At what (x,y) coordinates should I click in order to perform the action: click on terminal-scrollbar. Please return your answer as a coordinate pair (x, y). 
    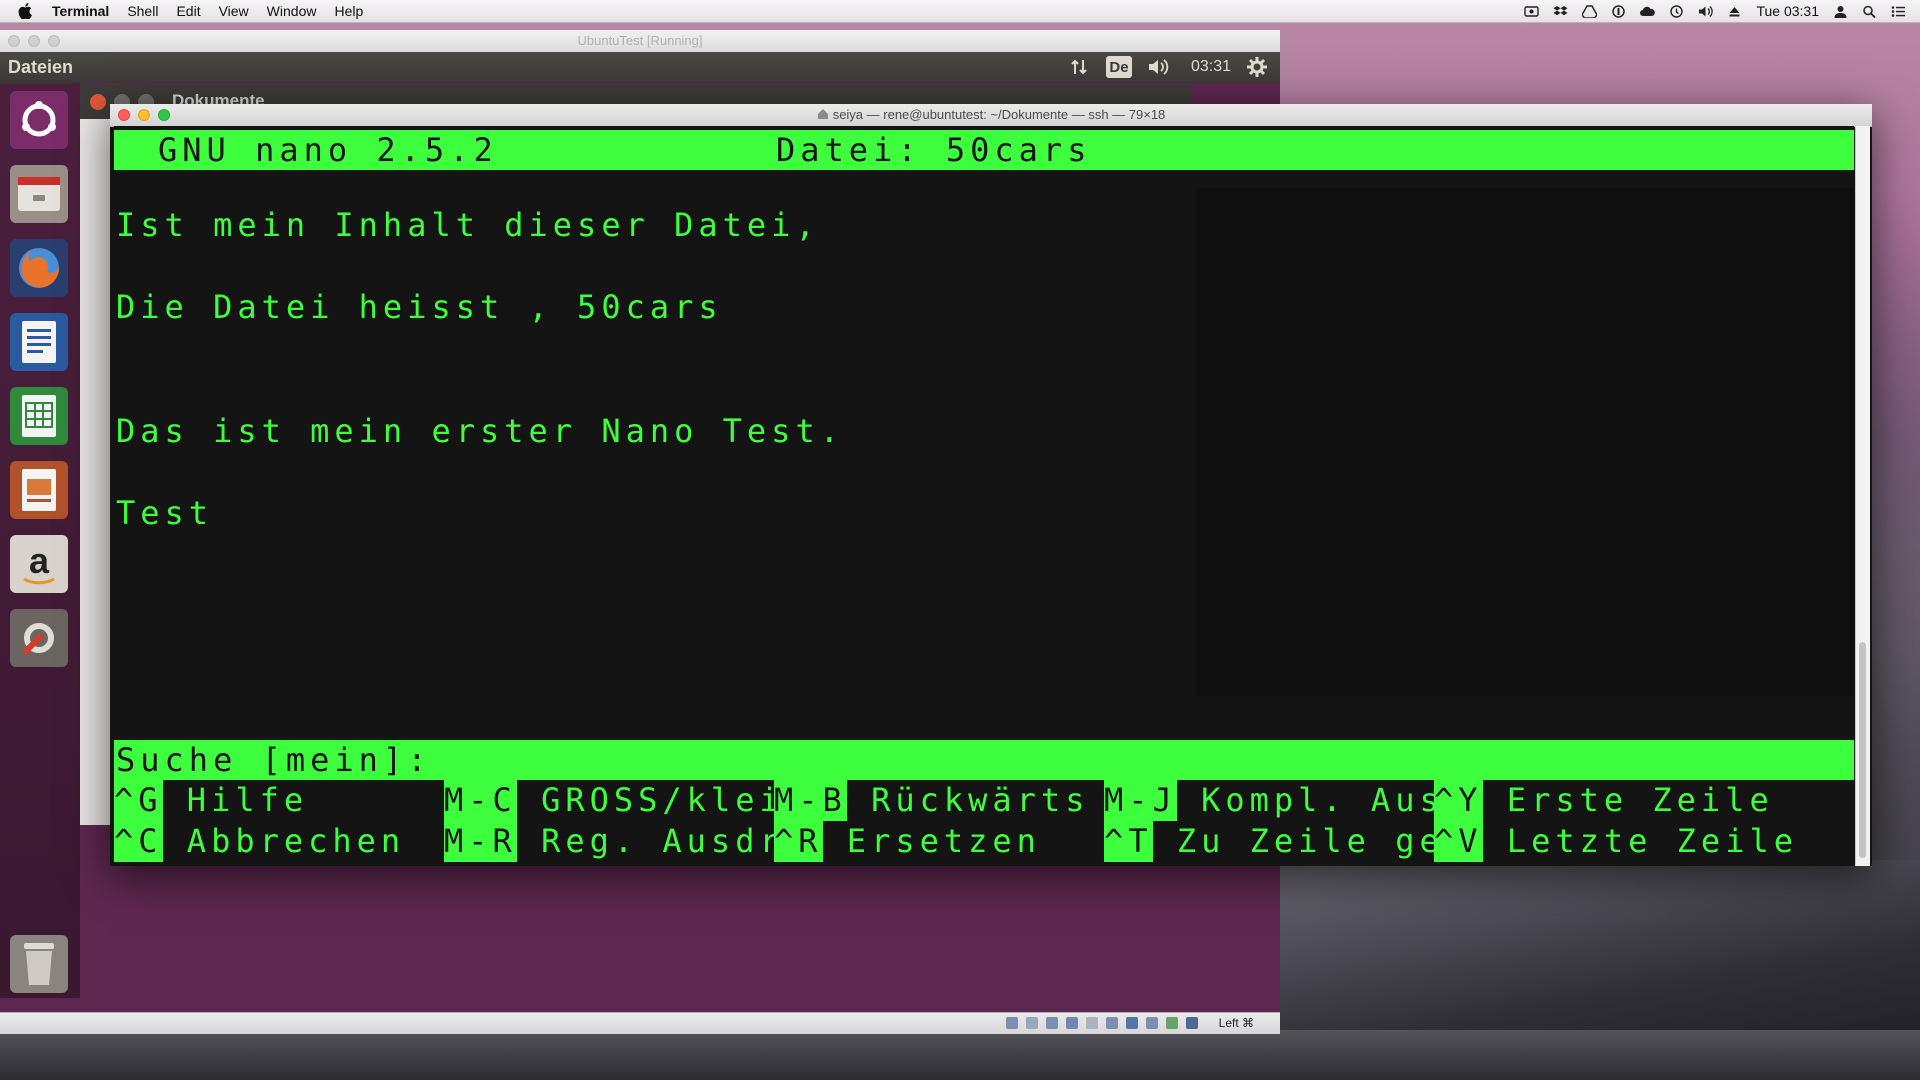
    Looking at the image, I should click on (1862, 496).